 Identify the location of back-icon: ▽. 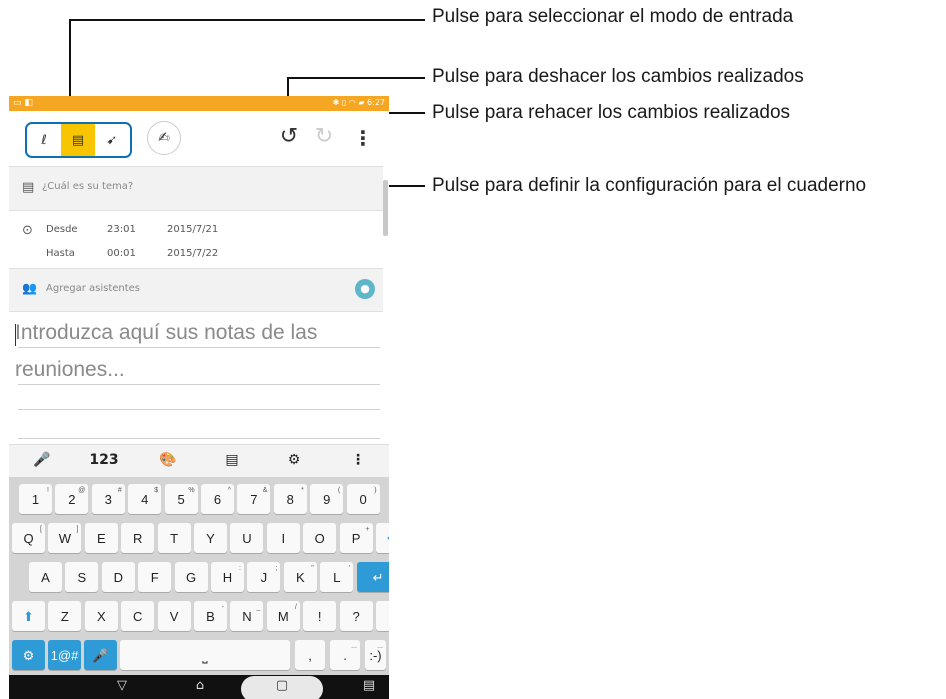
(122, 685).